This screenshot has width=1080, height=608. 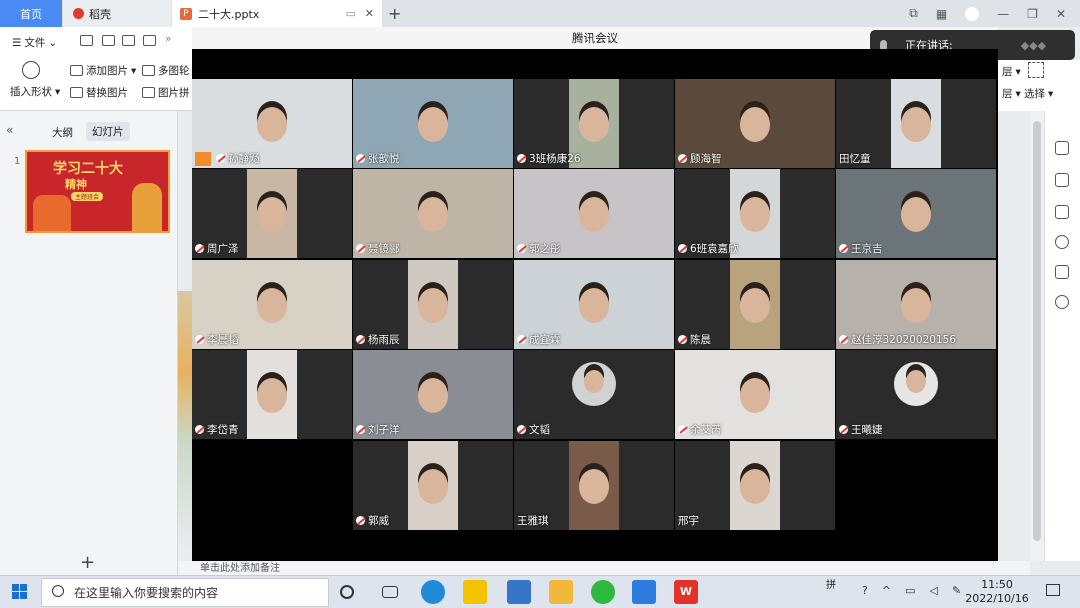 I want to click on participant-tile: 顾海智, so click(x=755, y=123).